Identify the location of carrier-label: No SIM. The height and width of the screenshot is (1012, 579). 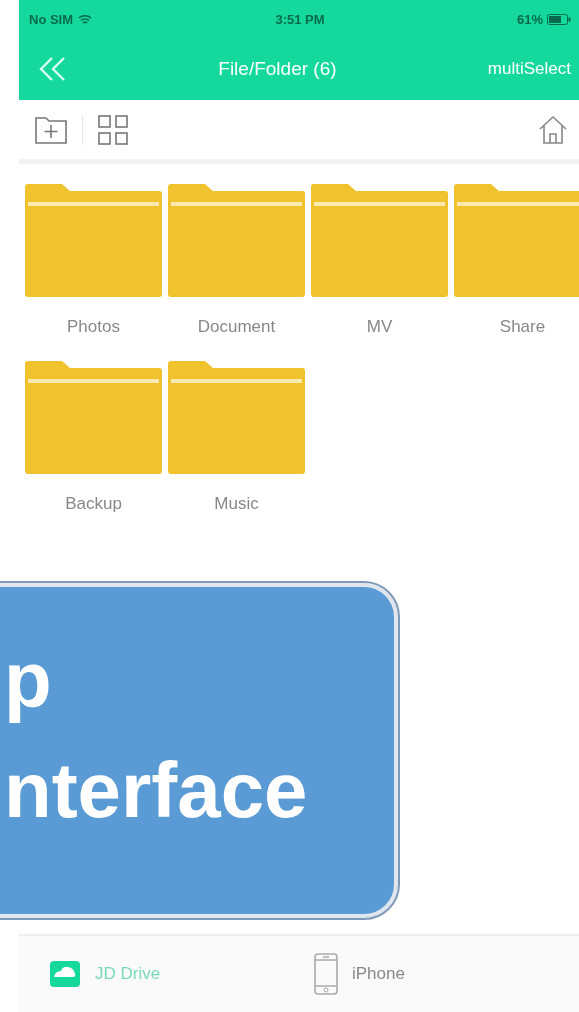
(51, 19).